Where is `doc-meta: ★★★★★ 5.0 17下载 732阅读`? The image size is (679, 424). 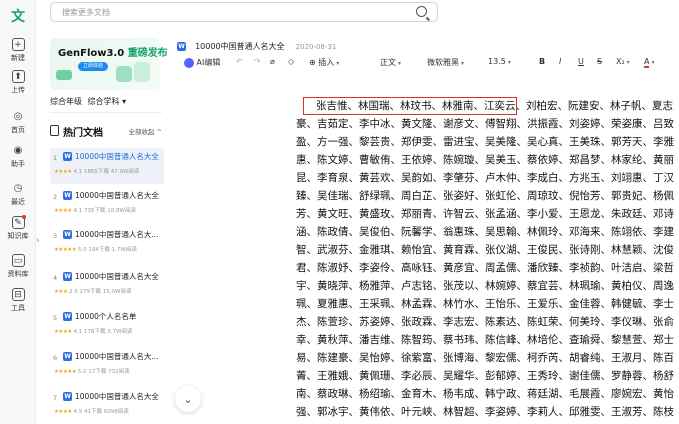
doc-meta: ★★★★★ 5.0 17下载 732阅读 is located at coordinates (92, 371).